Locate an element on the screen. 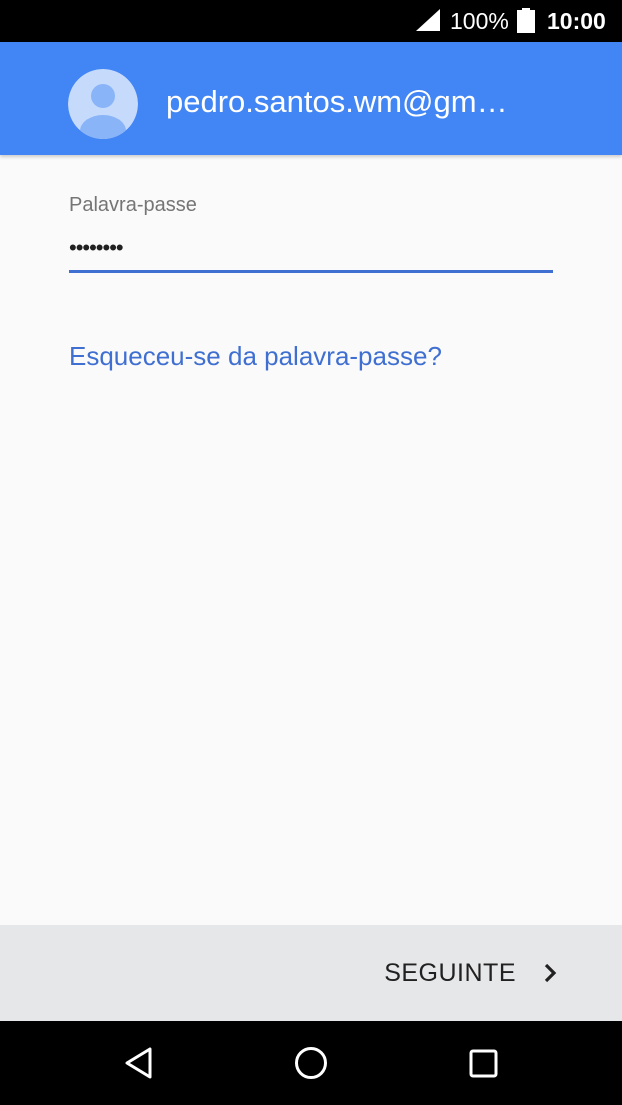  navigation-bar is located at coordinates (311, 1063).